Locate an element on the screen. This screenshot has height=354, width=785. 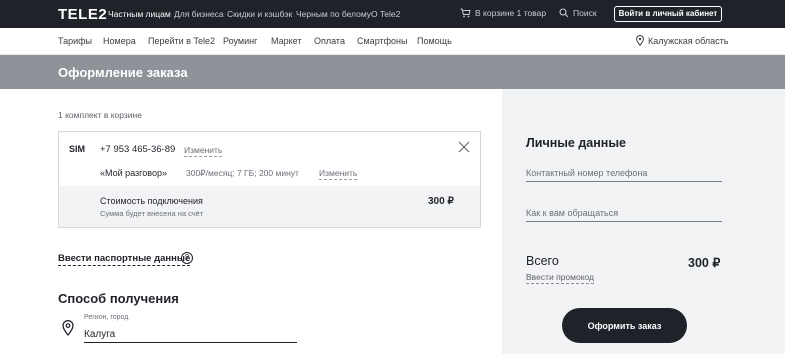
subnav-market: Маркет is located at coordinates (286, 41).